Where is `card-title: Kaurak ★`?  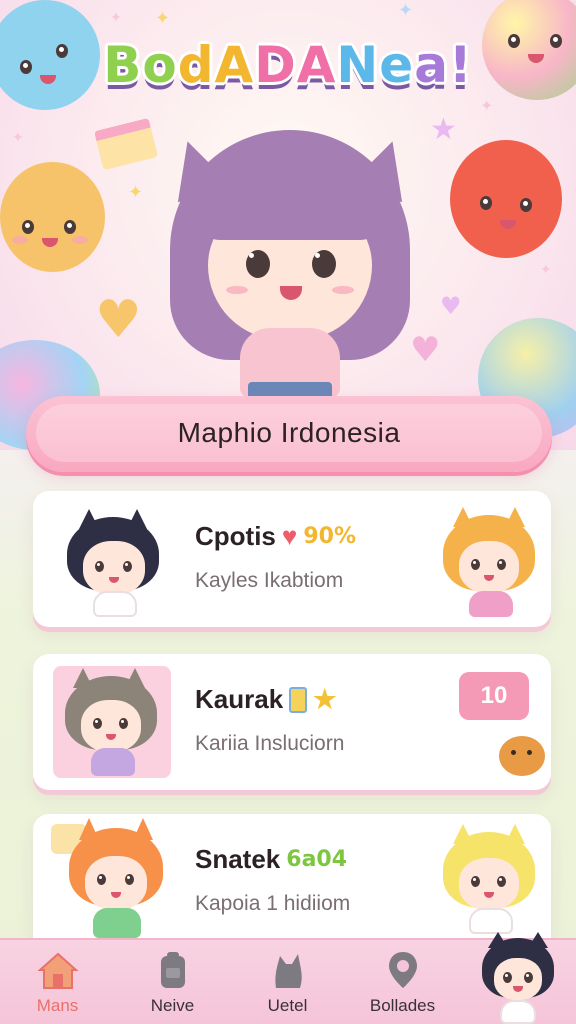
card-title: Kaurak ★ is located at coordinates (265, 699).